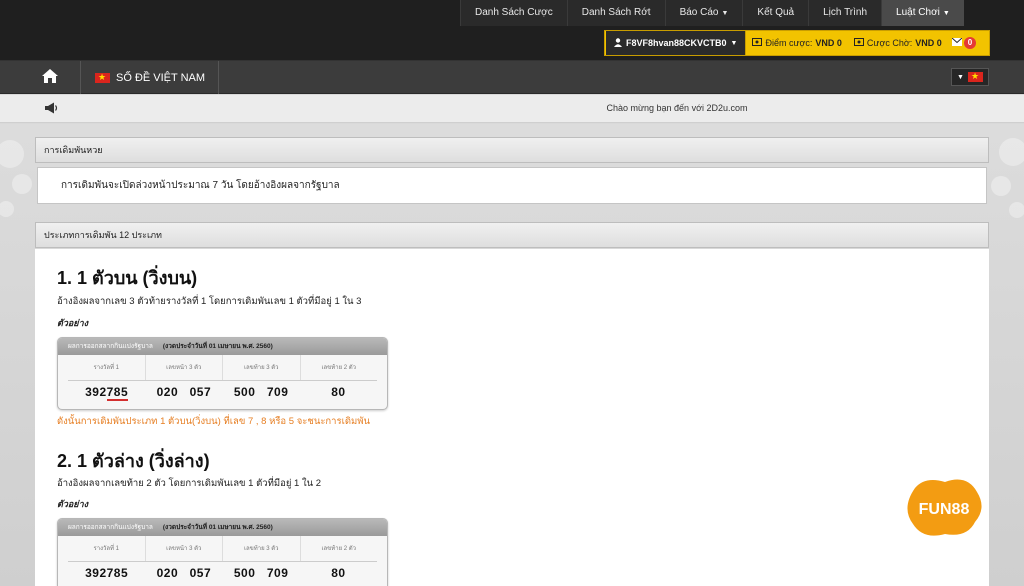  I want to click on section-title: 1. 1 ตัวบน (วิ่งบน), so click(127, 278).